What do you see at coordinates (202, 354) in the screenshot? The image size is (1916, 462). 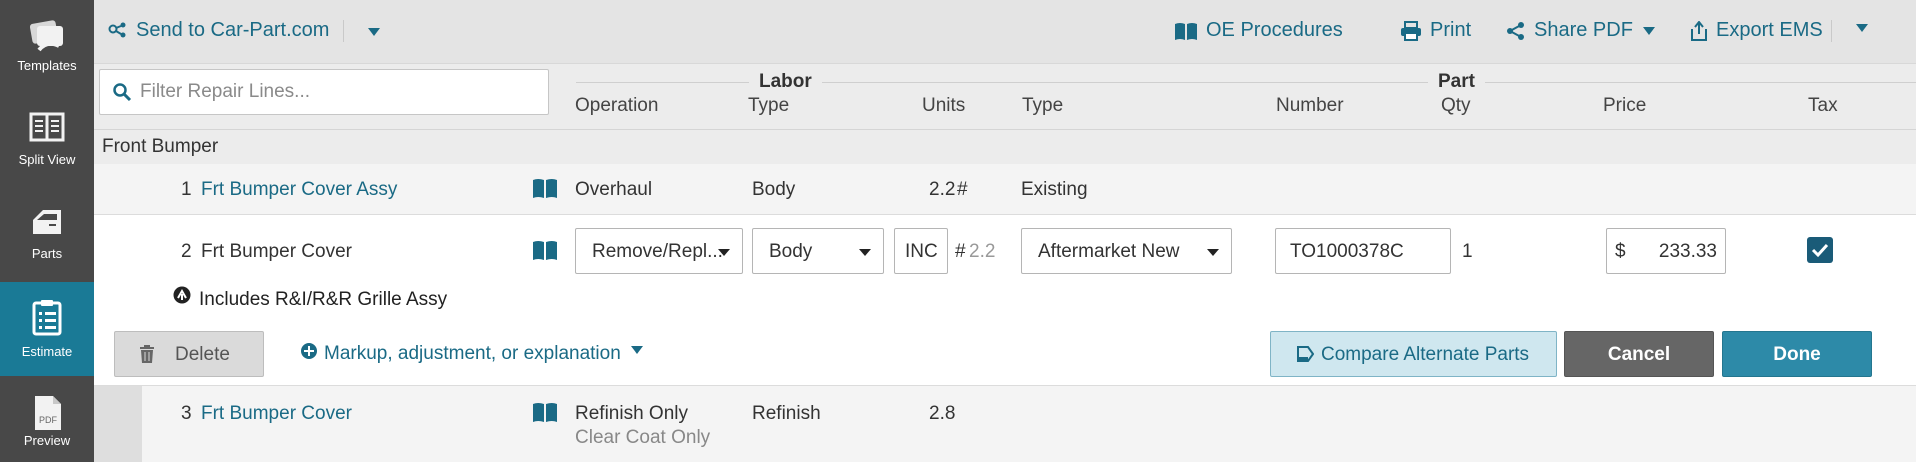 I see `delete-label: Delete` at bounding box center [202, 354].